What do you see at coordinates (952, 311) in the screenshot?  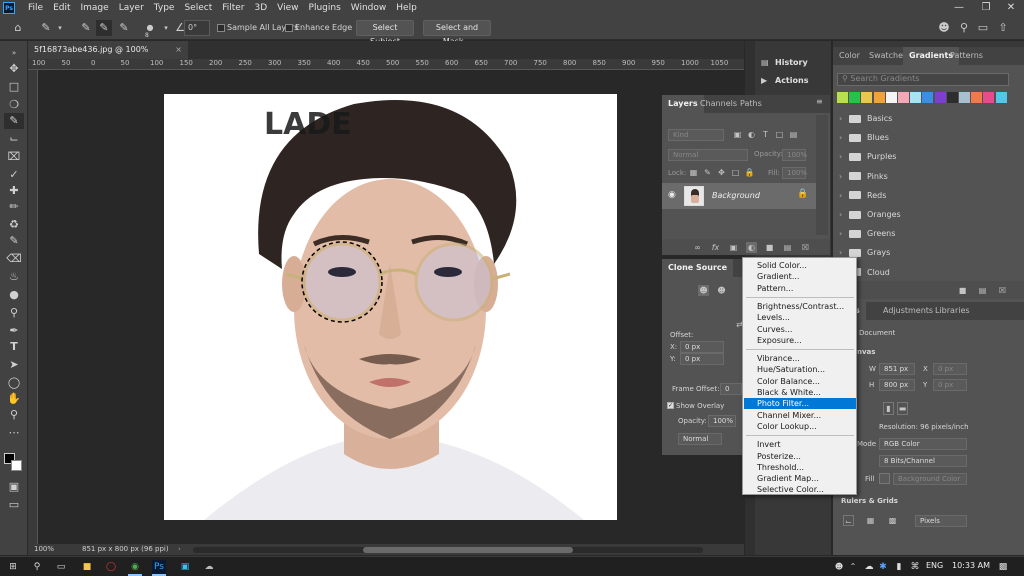 I see `tab-libraries: Libraries` at bounding box center [952, 311].